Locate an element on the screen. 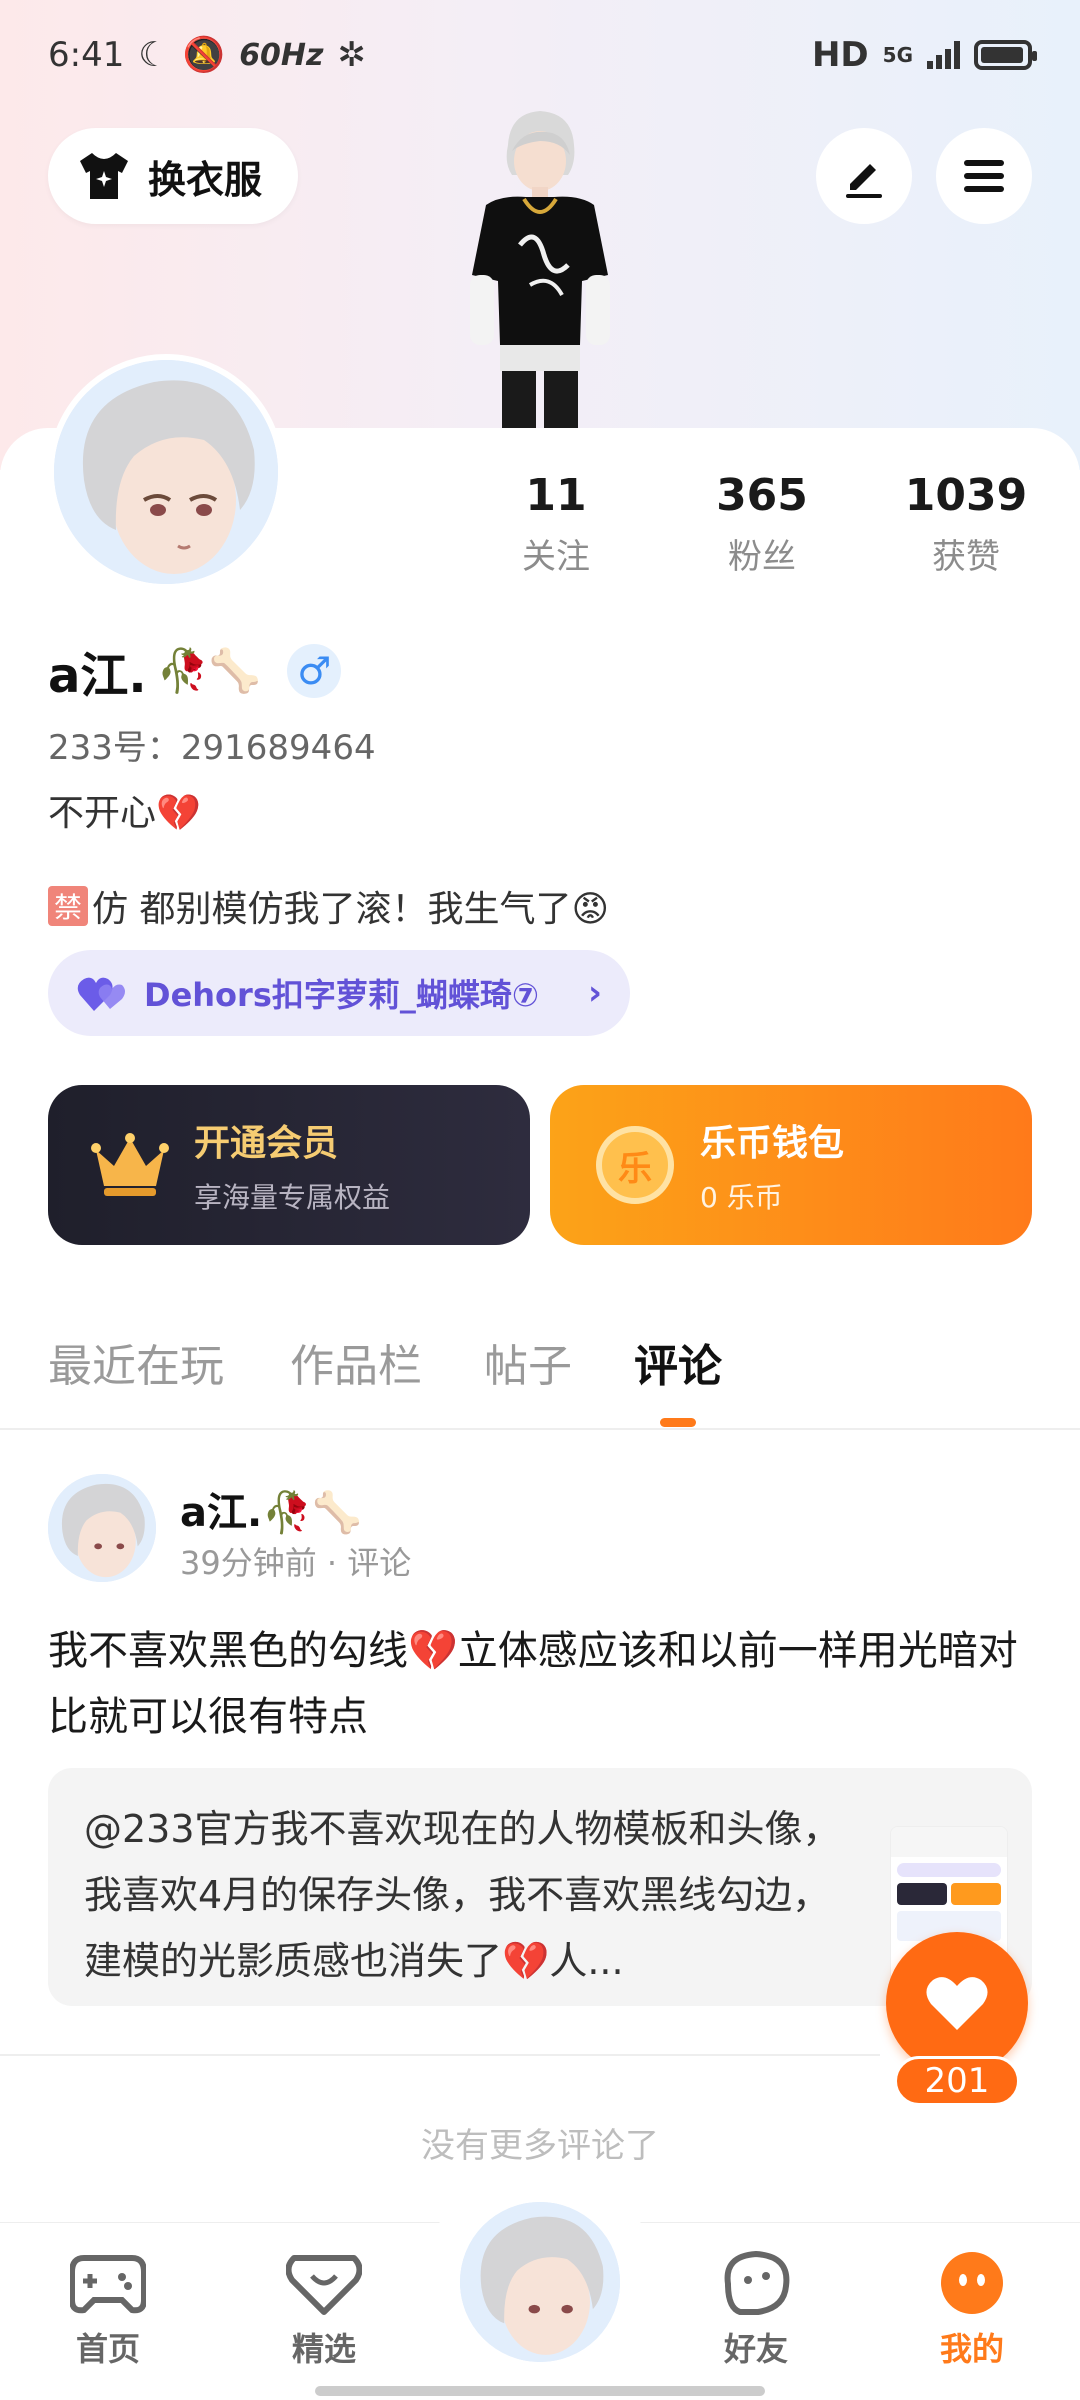 The width and height of the screenshot is (1080, 2400). like-button is located at coordinates (957, 2003).